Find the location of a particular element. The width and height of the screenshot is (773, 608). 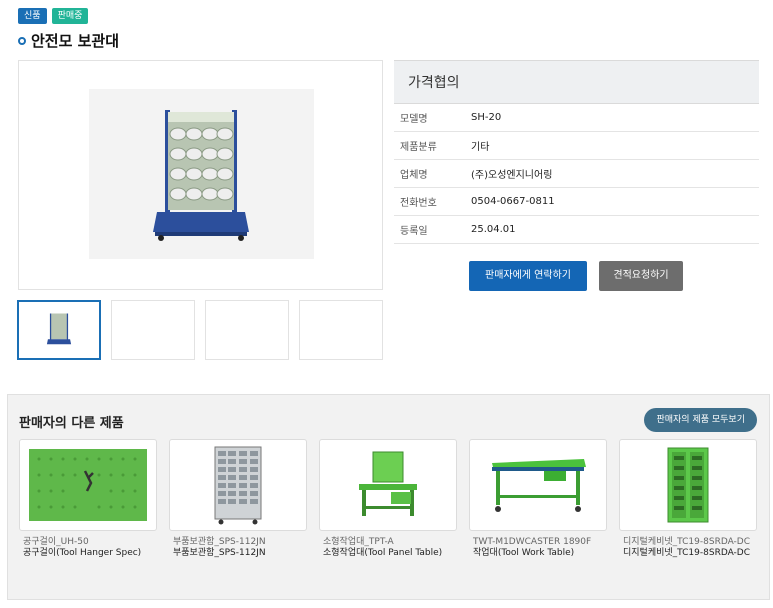

product-card: 공구걸이_UH-50 공구걸이(Tool Hanger Spec) is located at coordinates (88, 499).